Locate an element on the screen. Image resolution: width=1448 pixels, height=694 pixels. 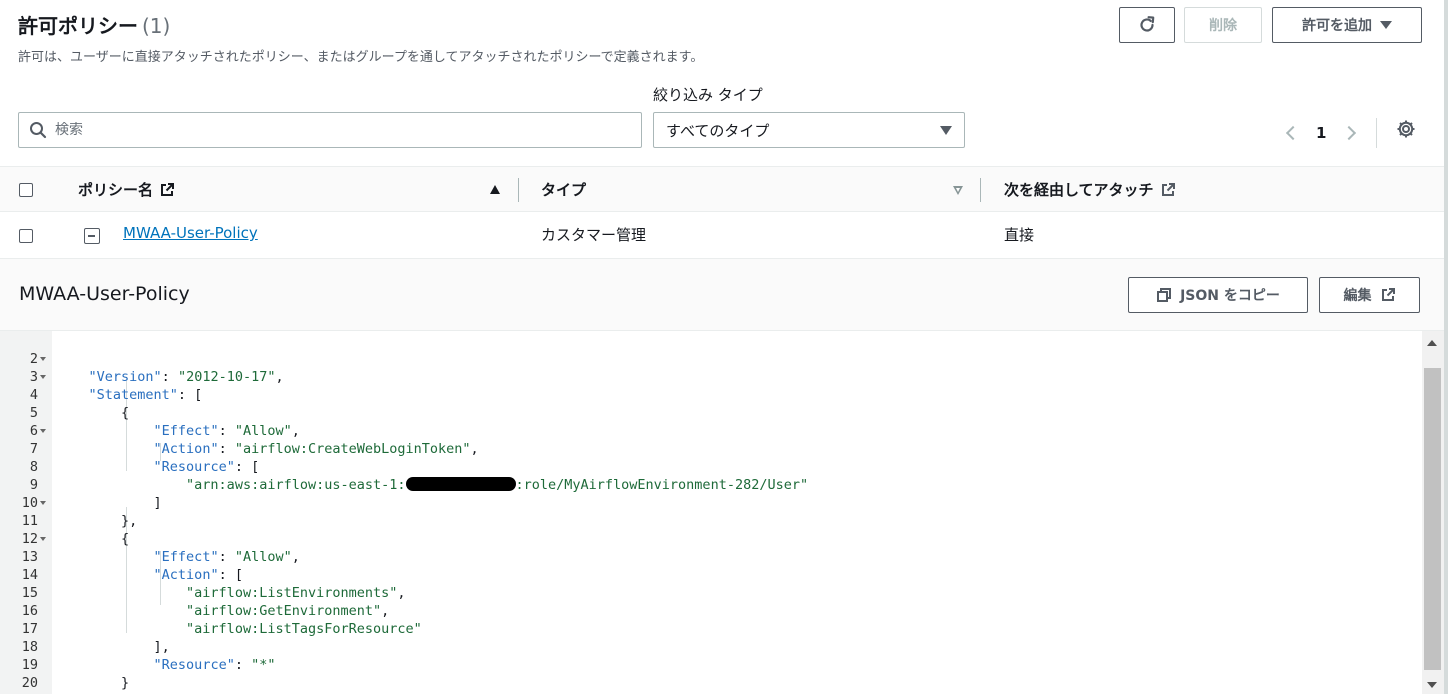
search-field is located at coordinates (330, 130).